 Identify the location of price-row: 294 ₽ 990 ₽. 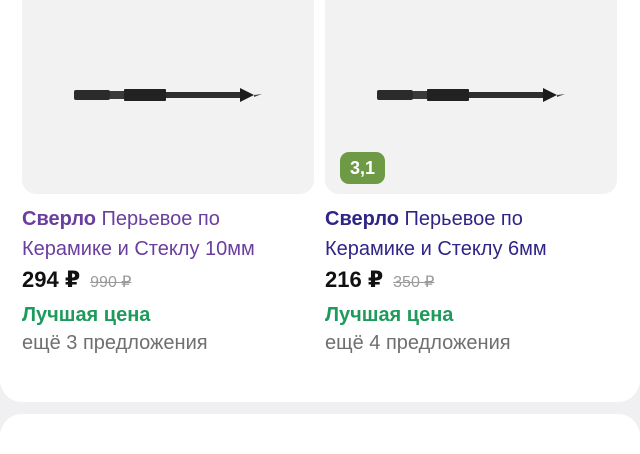
(168, 282).